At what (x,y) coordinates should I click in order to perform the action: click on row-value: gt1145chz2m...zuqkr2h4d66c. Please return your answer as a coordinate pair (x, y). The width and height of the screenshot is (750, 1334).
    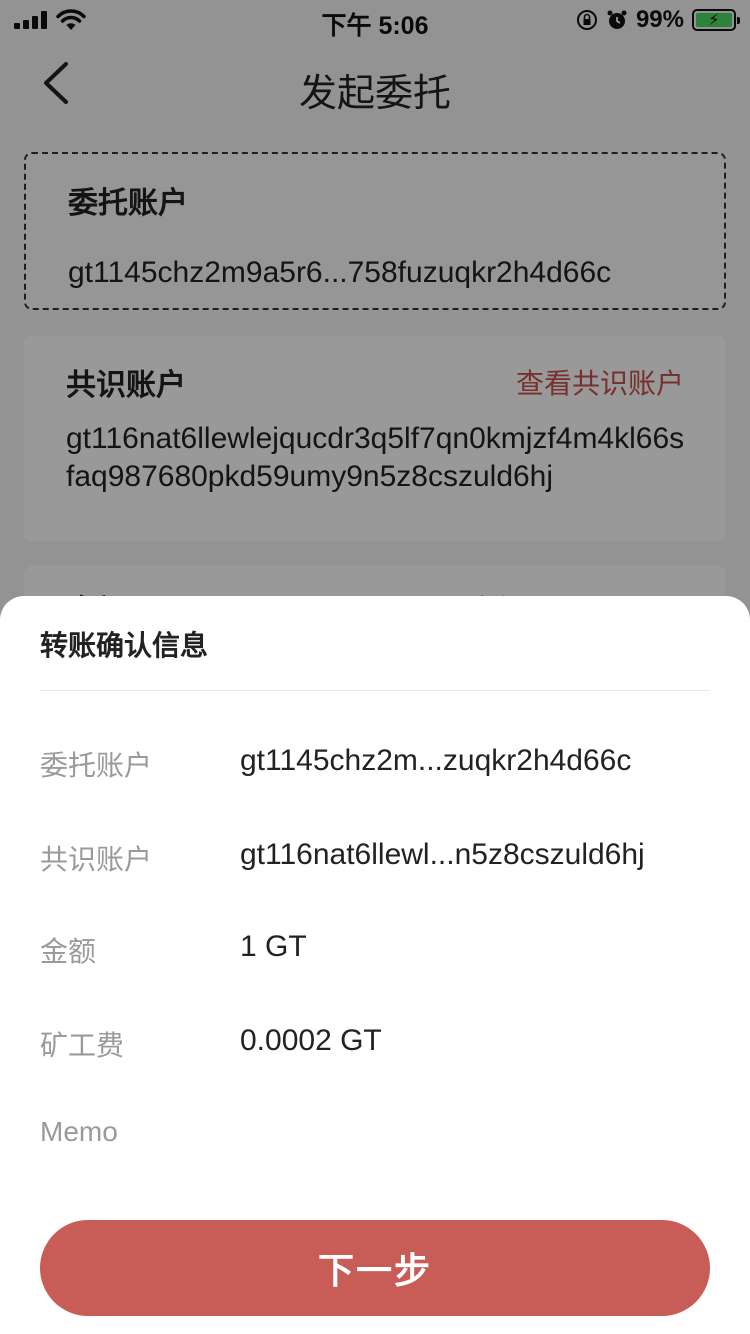
    Looking at the image, I should click on (436, 760).